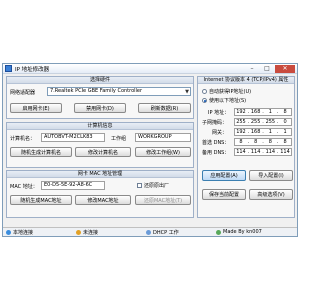  I want to click on import-config-button: 导入配置(I), so click(271, 175).